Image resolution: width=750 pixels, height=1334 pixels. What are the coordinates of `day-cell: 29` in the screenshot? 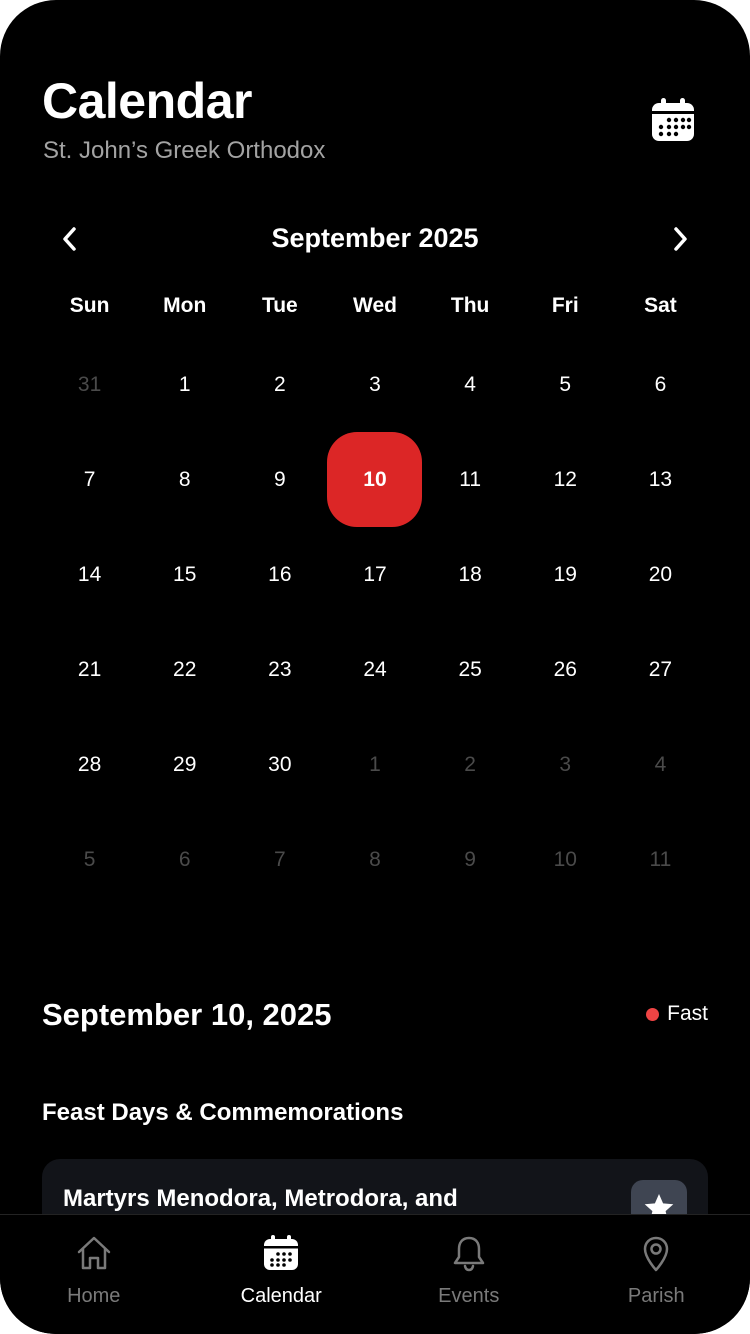 It's located at (184, 764).